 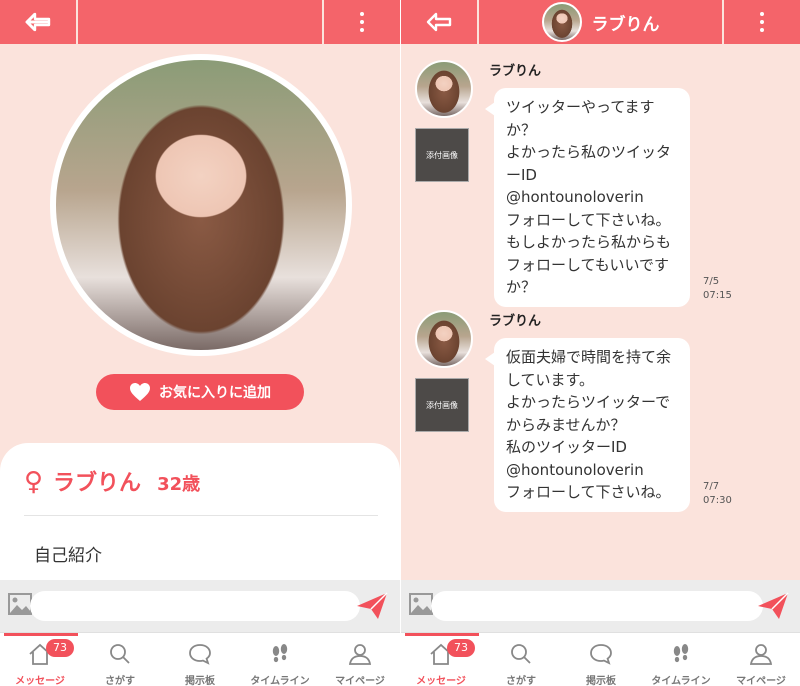 I want to click on message-timestamp: 7/5 07:15, so click(x=717, y=289).